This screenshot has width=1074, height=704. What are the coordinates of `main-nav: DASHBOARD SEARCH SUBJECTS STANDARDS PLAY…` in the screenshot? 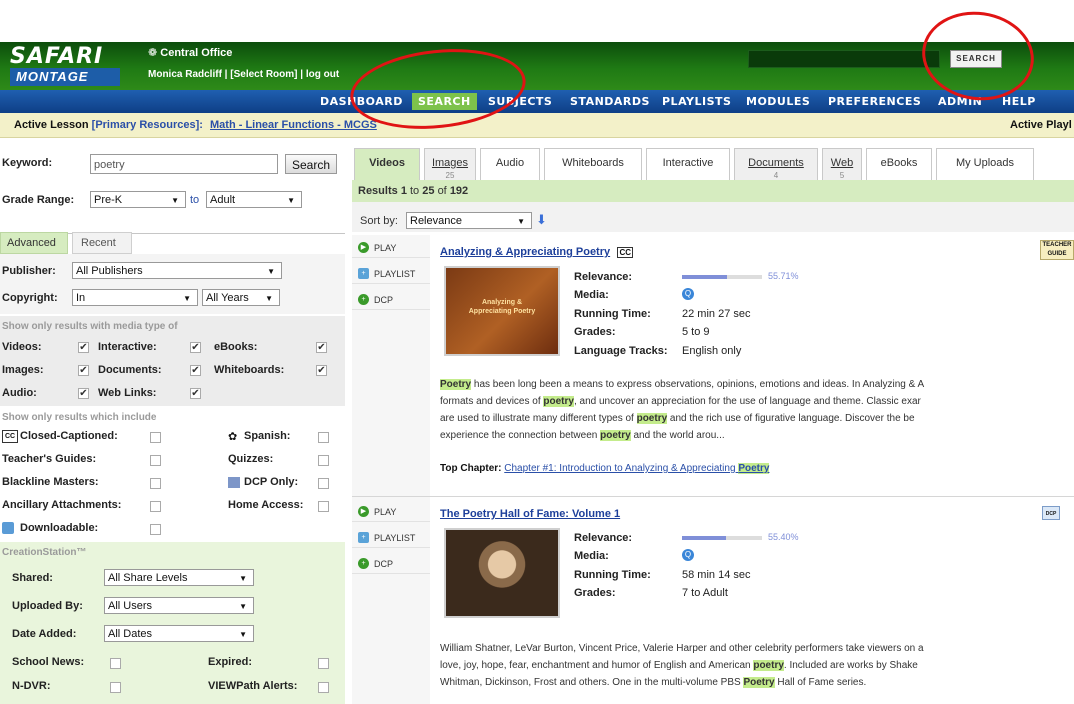 It's located at (537, 101).